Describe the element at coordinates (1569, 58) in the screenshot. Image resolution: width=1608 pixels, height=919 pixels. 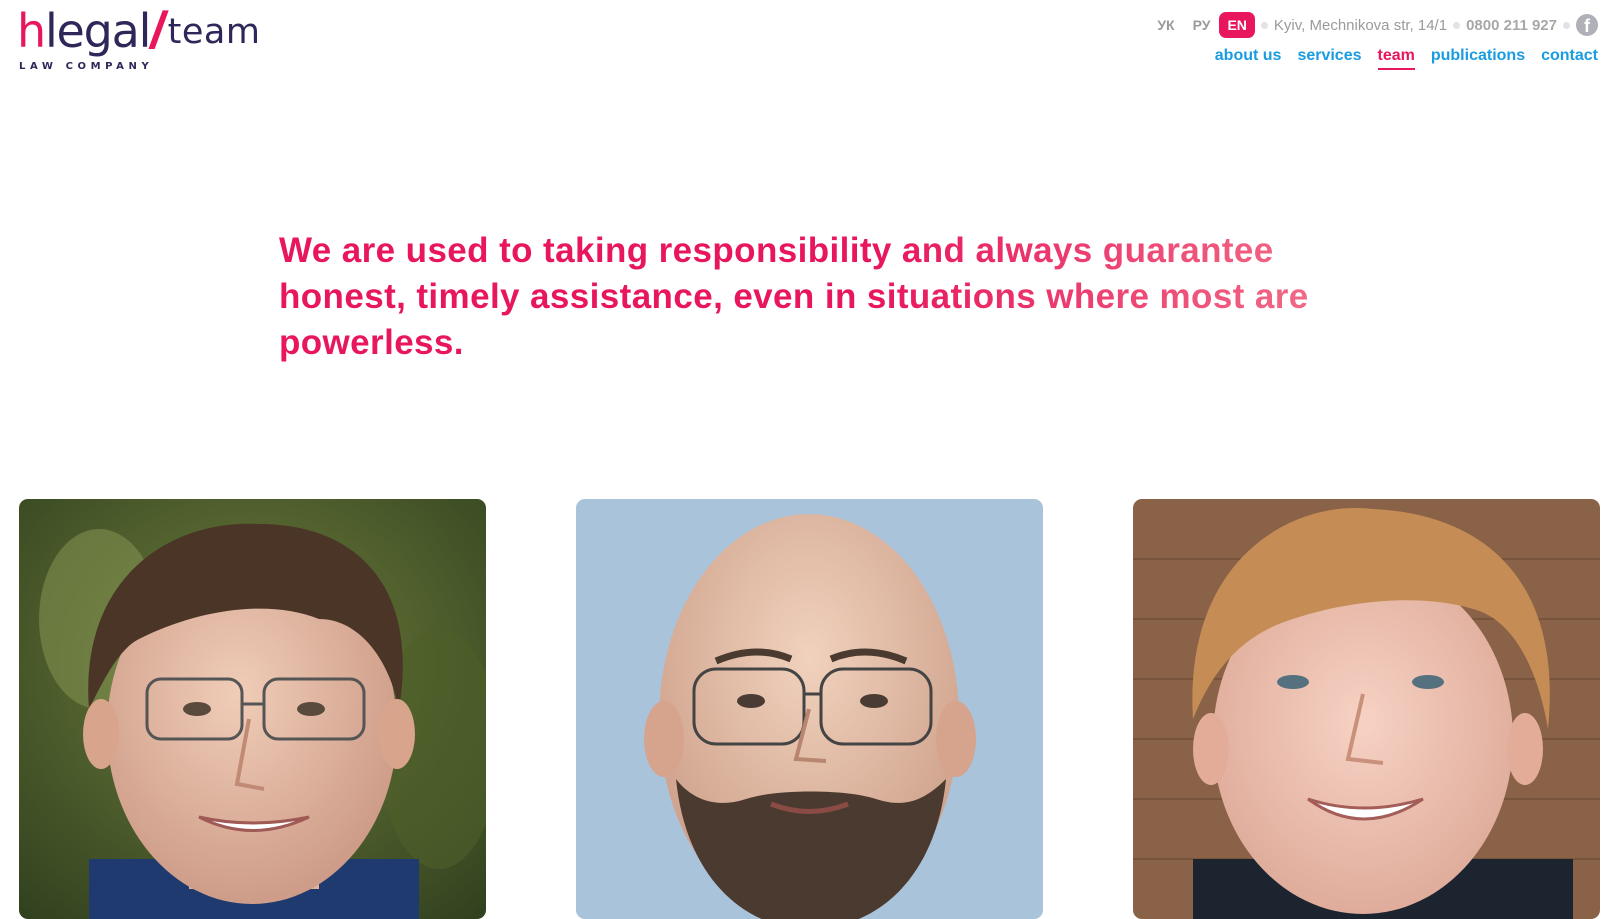
I see `nav-contact: contact` at that location.